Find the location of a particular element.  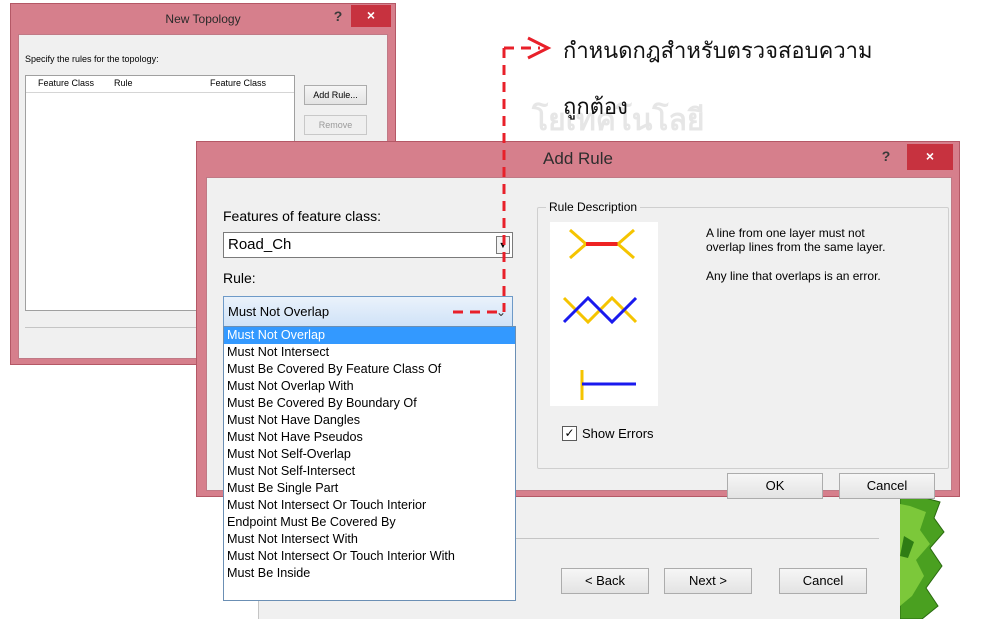

feature-class-combo: Road_Ch ▼ is located at coordinates (368, 245).